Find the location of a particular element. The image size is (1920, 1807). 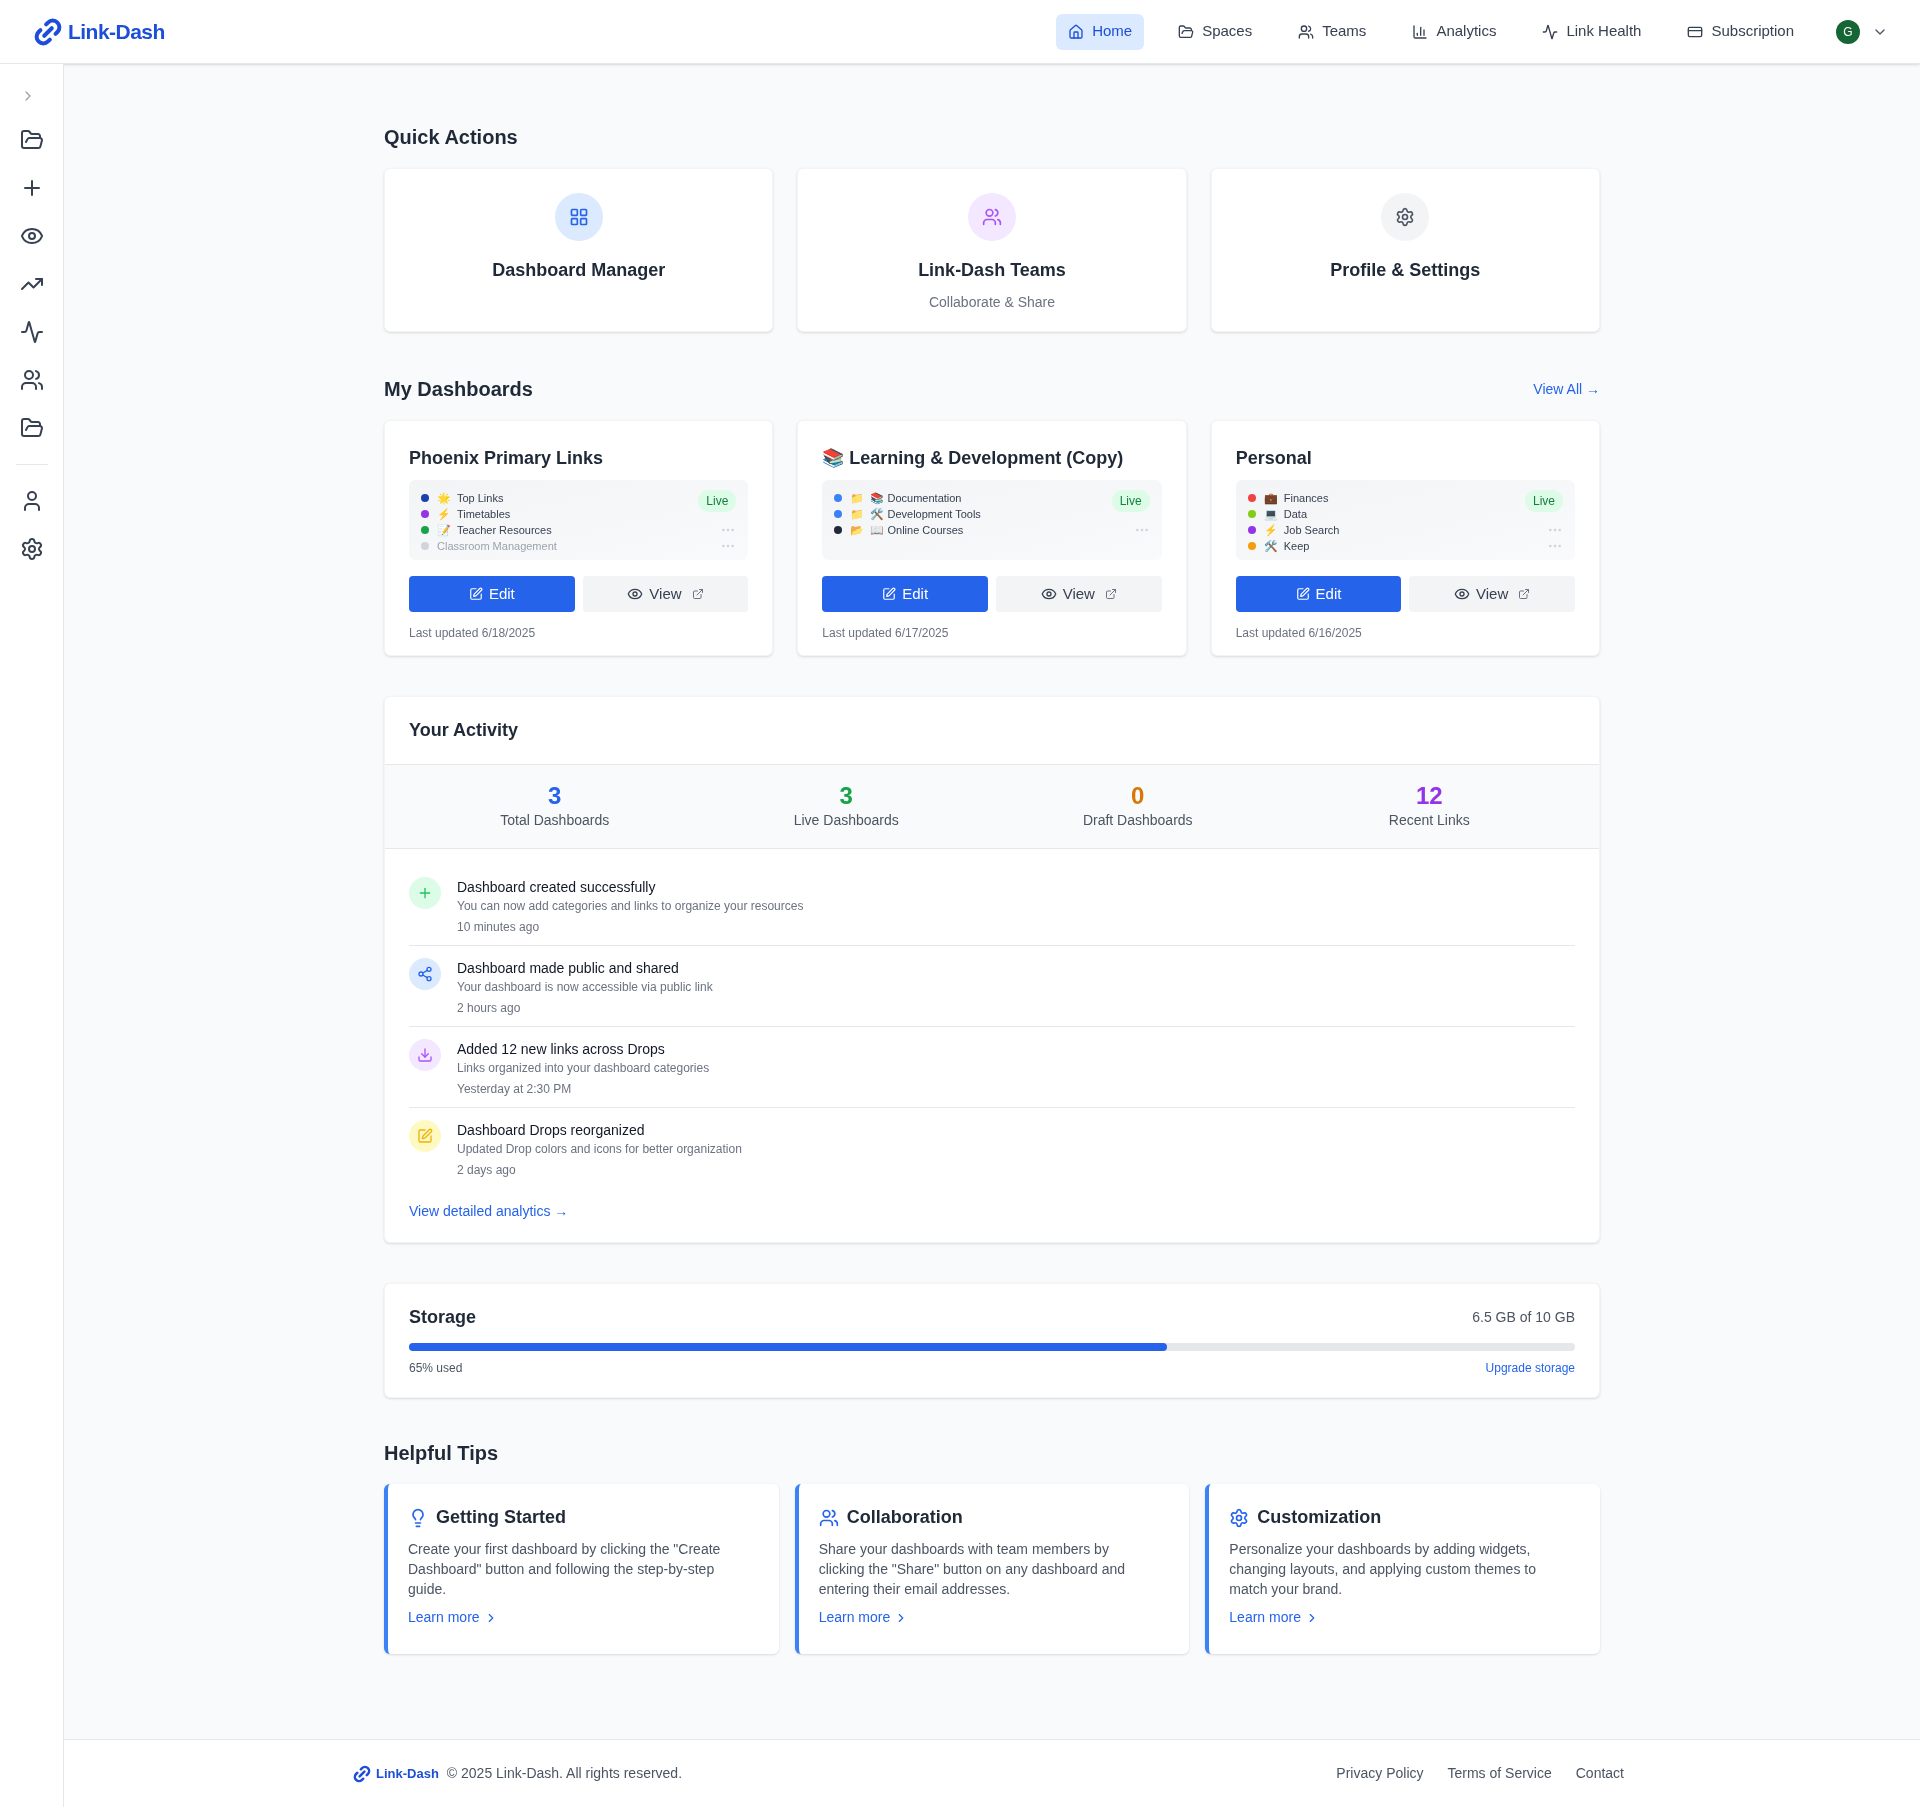

bar-chart-icon is located at coordinates (1420, 31).